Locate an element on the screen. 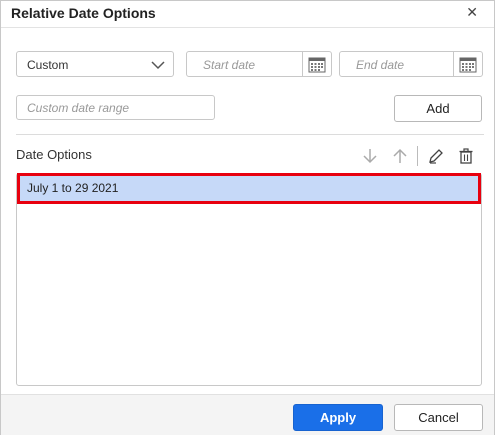 This screenshot has height=435, width=495. start-date-calendar-button is located at coordinates (316, 64).